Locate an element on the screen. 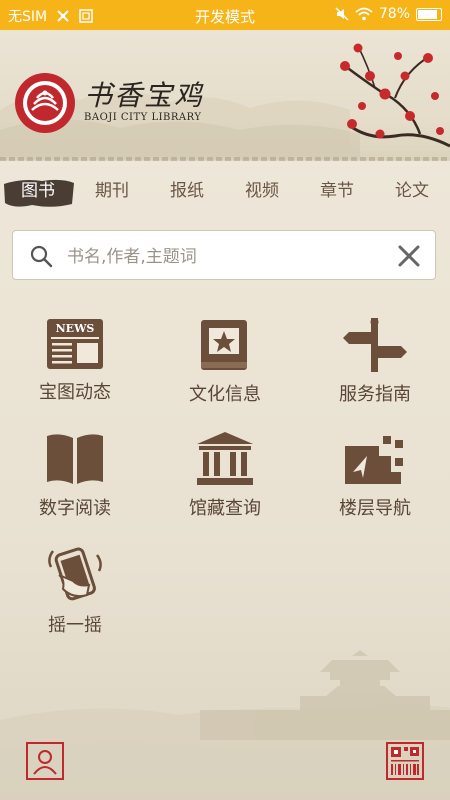  status-bar: 无SIM 开发模式 78% is located at coordinates (225, 15).